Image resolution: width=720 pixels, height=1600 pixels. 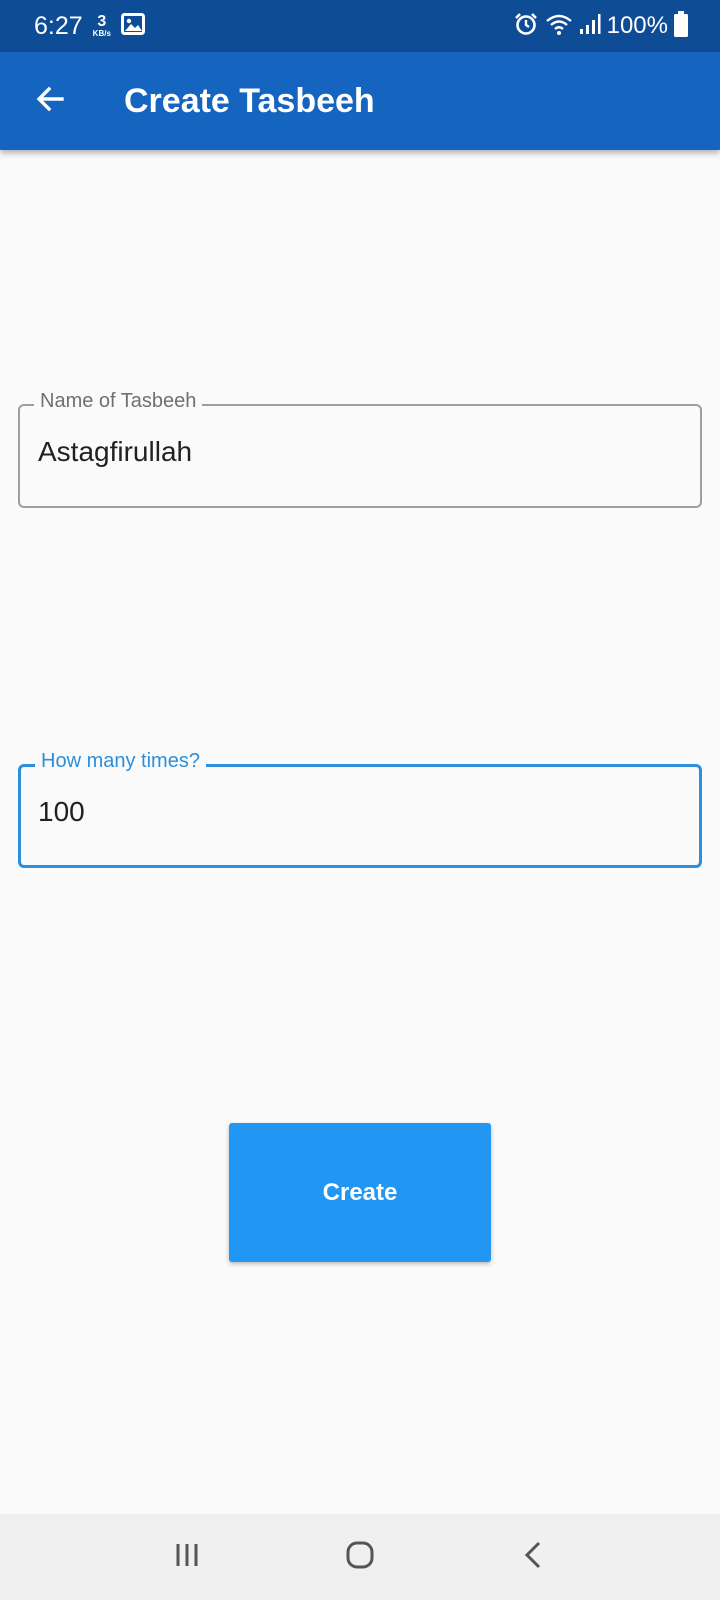 What do you see at coordinates (358, 812) in the screenshot?
I see `count-input` at bounding box center [358, 812].